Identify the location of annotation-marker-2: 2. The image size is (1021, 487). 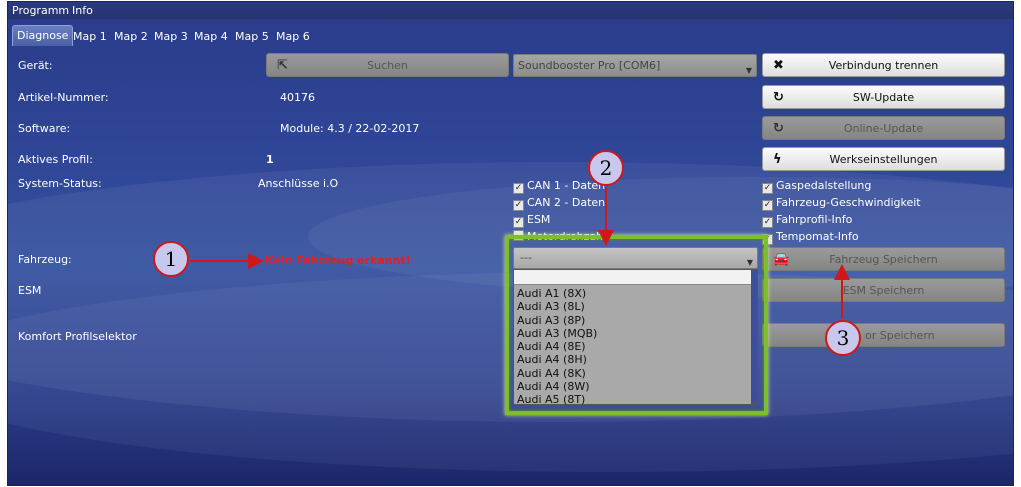
(606, 168).